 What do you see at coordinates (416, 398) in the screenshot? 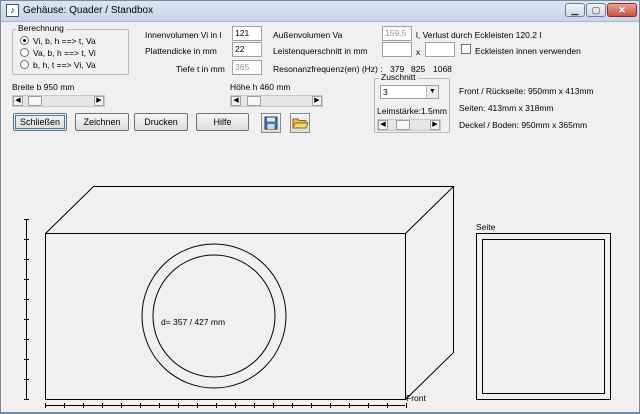
I see `front-label: Front` at bounding box center [416, 398].